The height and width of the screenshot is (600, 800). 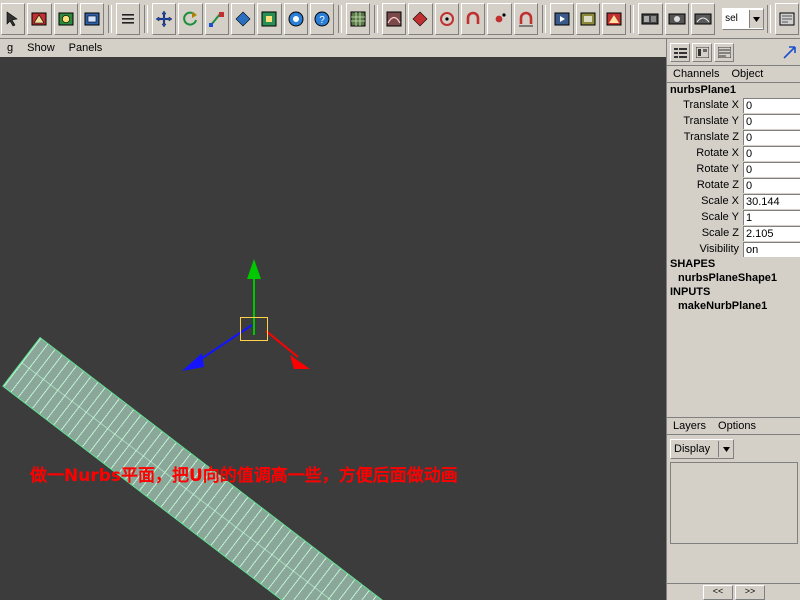 I want to click on layer-next-button: >>, so click(x=750, y=592).